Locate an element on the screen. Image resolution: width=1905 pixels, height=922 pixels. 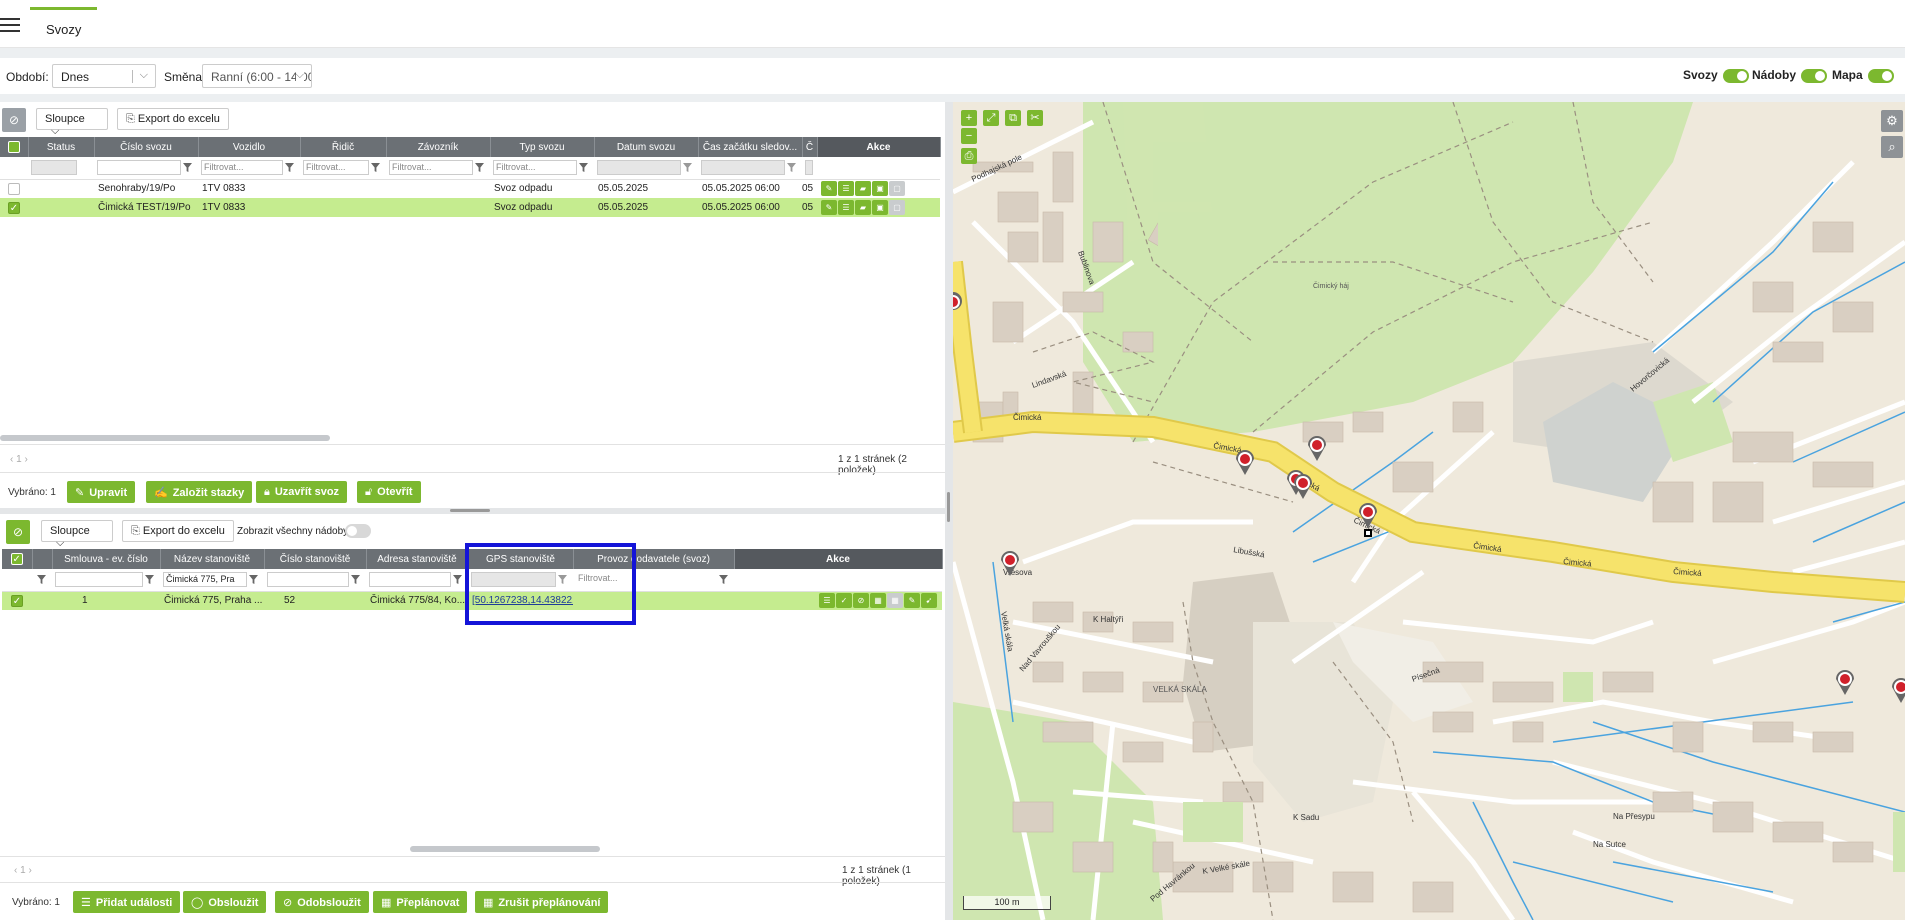
column-header: Adresa stanoviště is located at coordinates (417, 559).